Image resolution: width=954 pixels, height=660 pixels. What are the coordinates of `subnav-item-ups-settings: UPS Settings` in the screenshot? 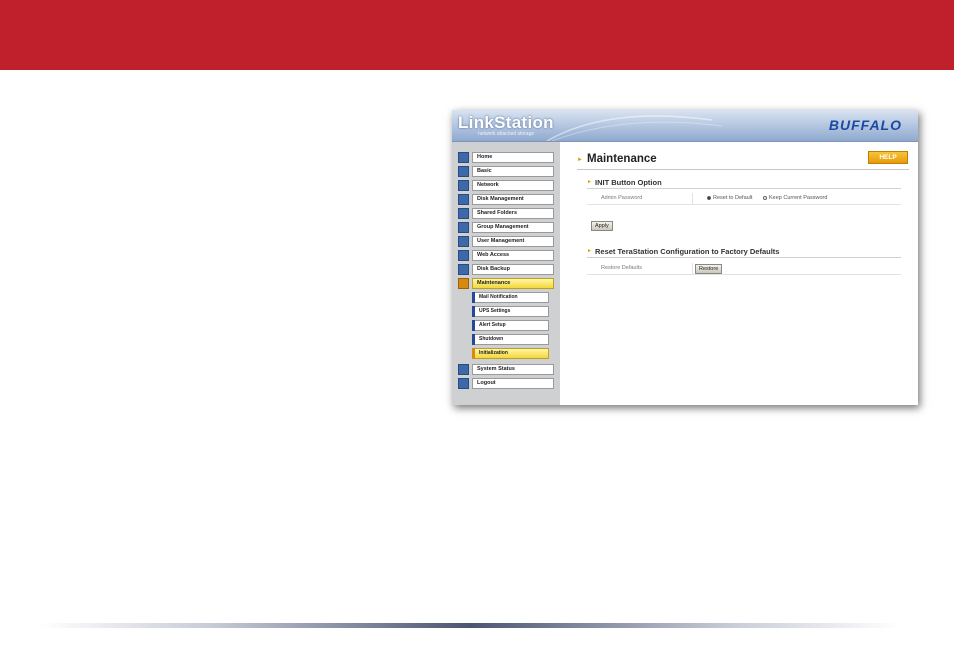 It's located at (510, 311).